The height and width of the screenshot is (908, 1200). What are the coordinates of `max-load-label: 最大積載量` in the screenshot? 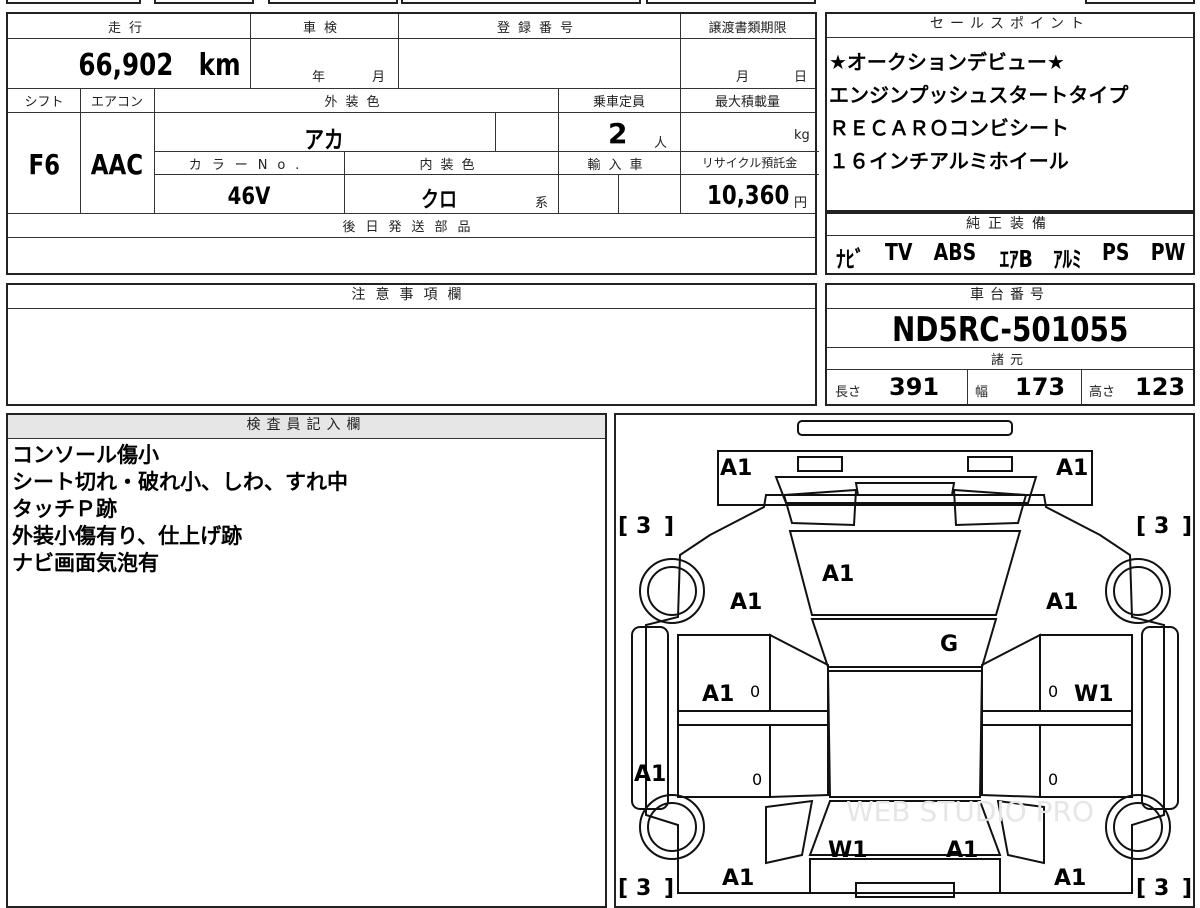 It's located at (747, 102).